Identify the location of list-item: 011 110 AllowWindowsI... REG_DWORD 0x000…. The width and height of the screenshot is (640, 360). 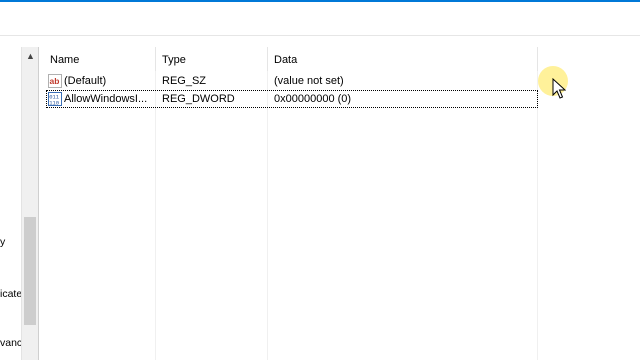
(292, 99).